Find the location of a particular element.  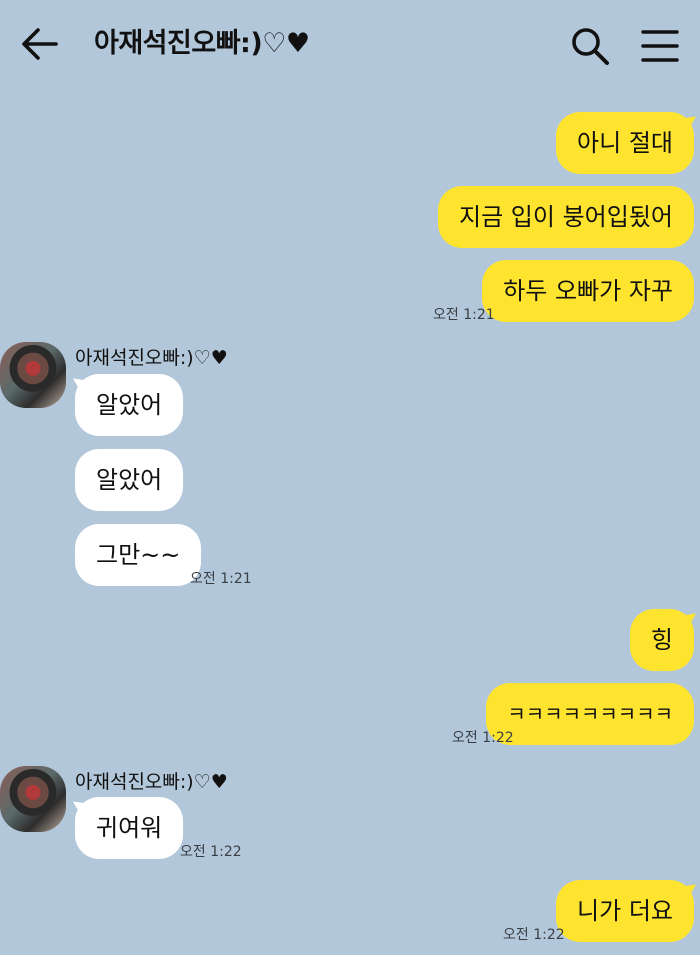

search-icon is located at coordinates (590, 46).